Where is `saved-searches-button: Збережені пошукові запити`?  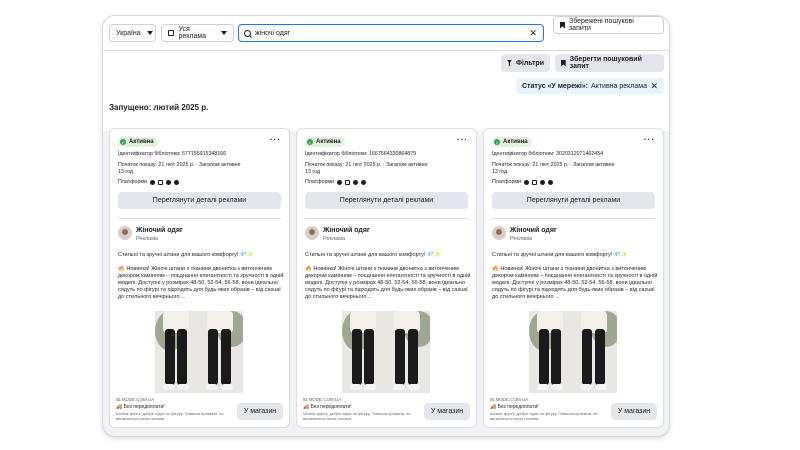 saved-searches-button: Збережені пошукові запити is located at coordinates (608, 25).